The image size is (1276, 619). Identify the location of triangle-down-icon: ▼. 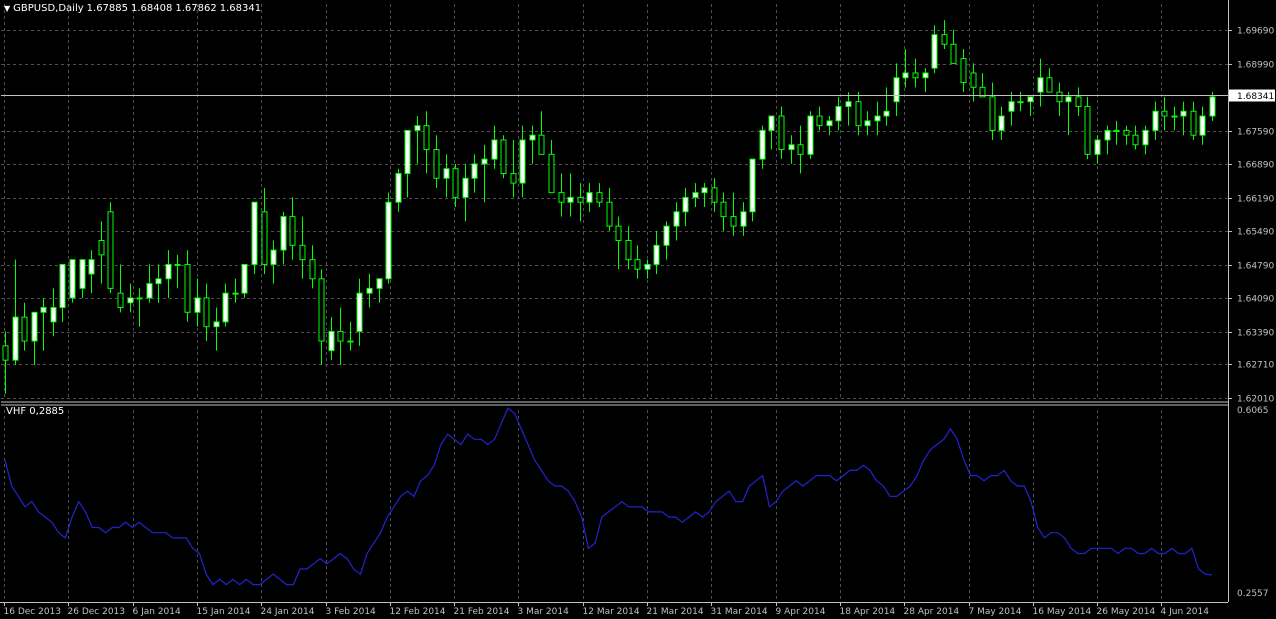
(7, 9).